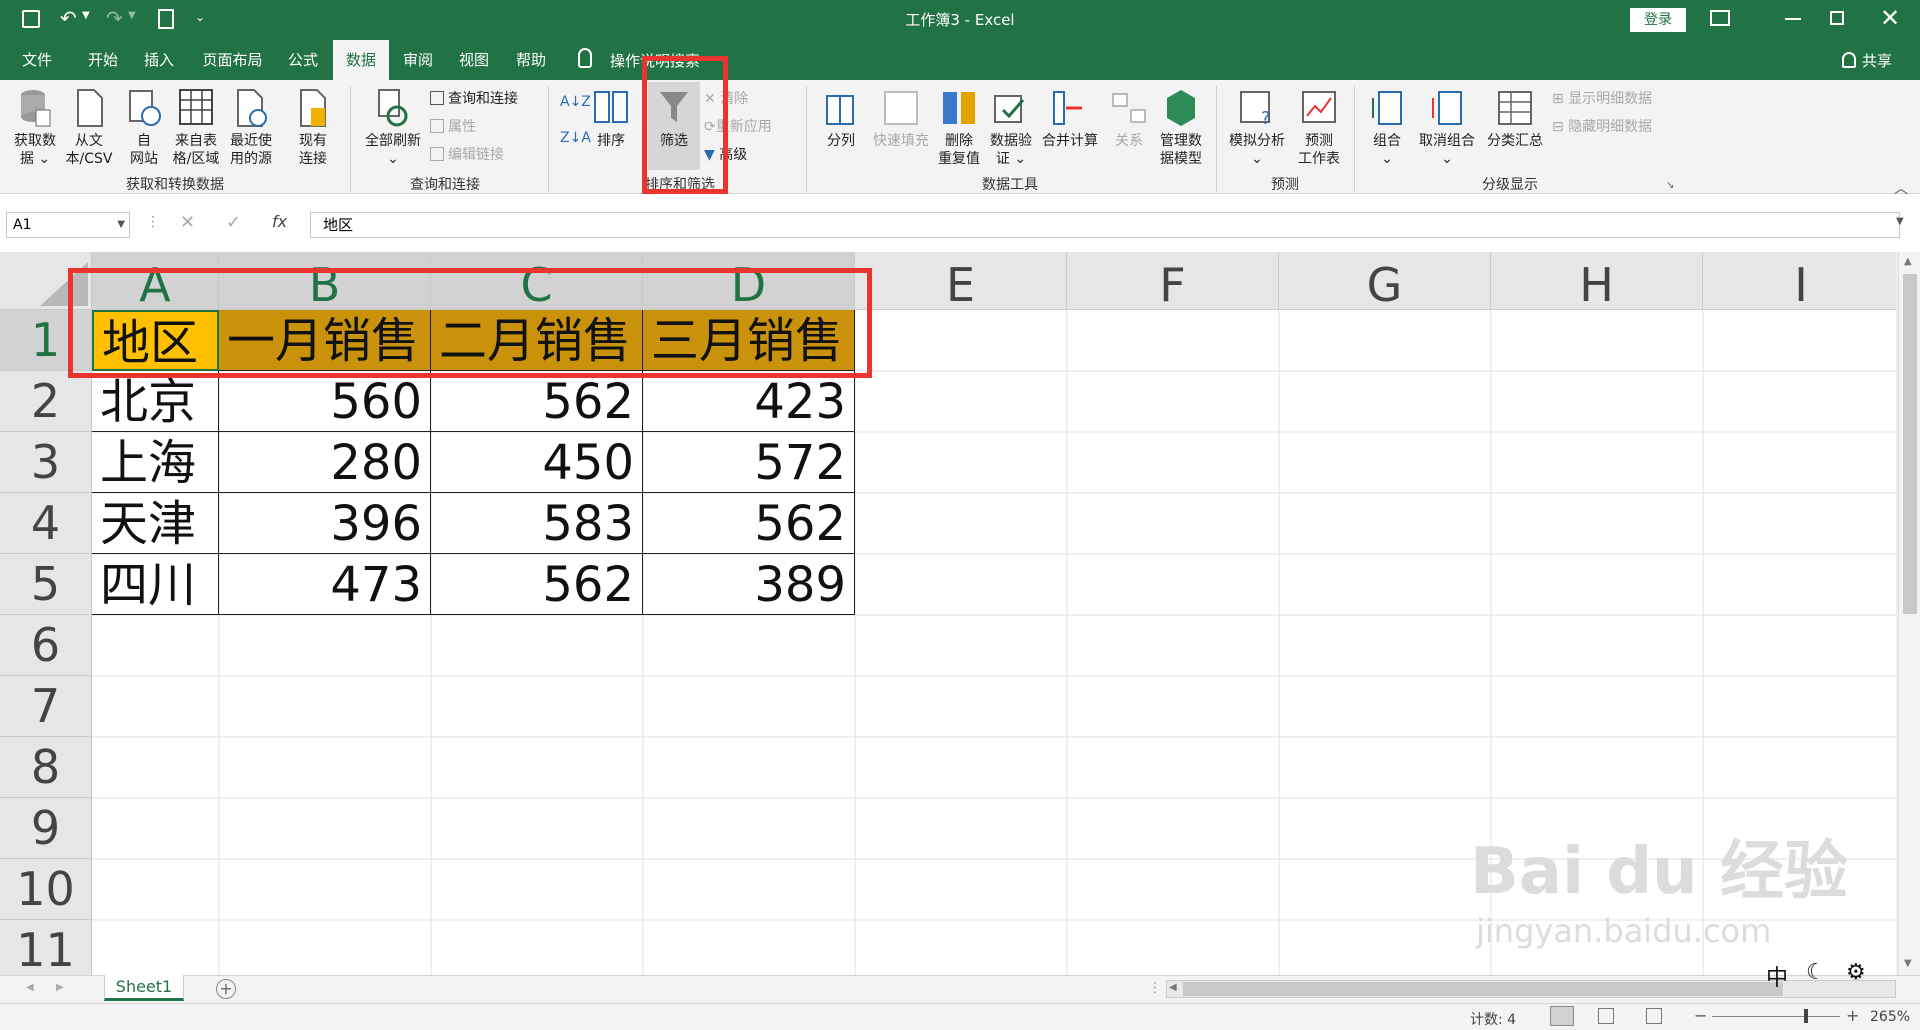 The image size is (1920, 1030). What do you see at coordinates (1387, 128) in the screenshot?
I see `group-button: 组合 ⌄` at bounding box center [1387, 128].